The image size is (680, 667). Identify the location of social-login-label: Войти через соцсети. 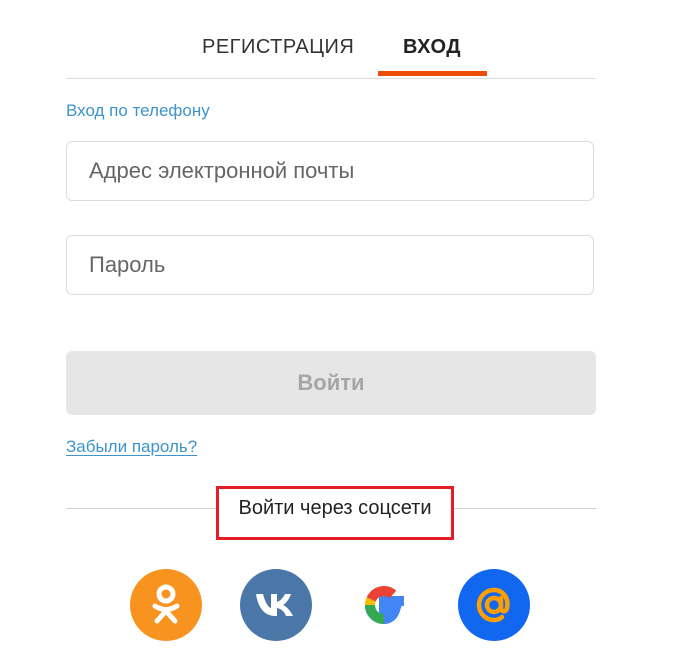
(335, 508).